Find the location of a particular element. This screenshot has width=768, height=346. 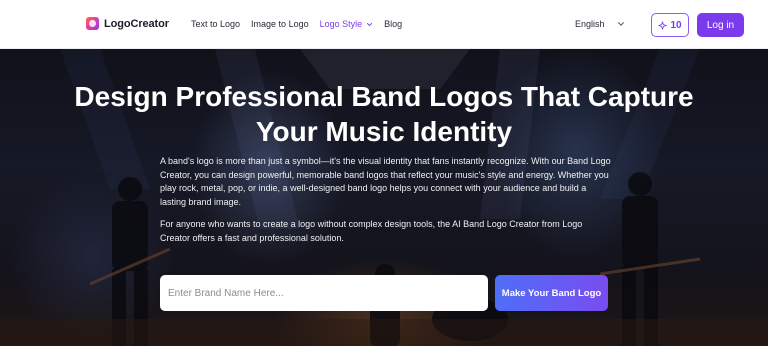

logo-mark-icon is located at coordinates (92, 23).